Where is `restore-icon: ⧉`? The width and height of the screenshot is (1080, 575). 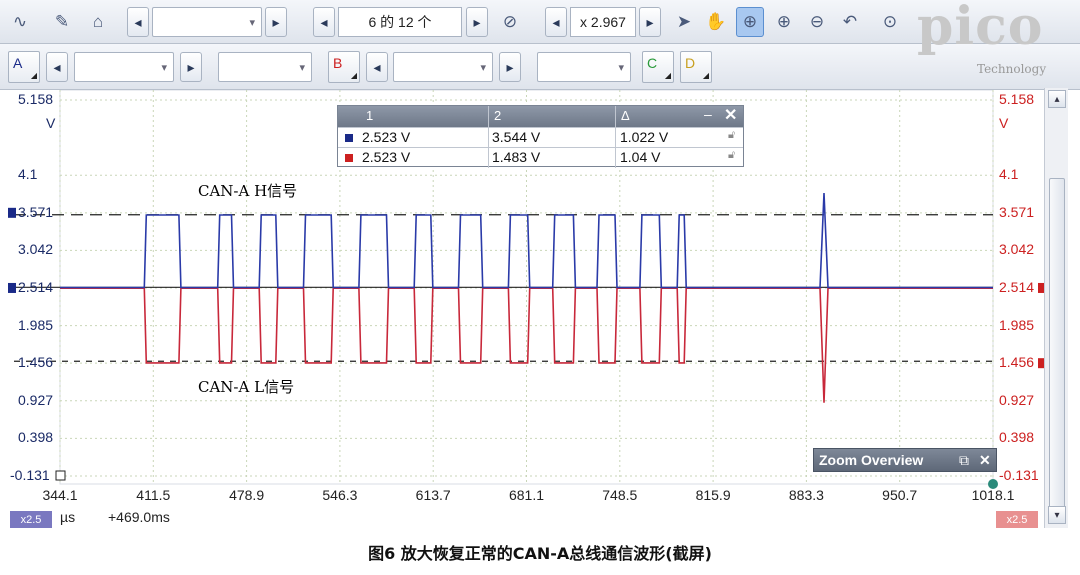 restore-icon: ⧉ is located at coordinates (964, 460).